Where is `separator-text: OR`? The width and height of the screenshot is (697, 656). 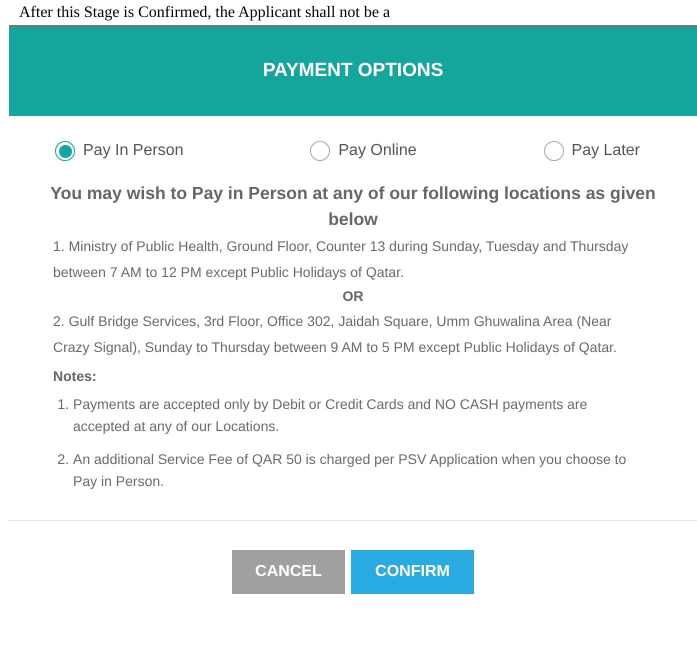
separator-text: OR is located at coordinates (353, 296).